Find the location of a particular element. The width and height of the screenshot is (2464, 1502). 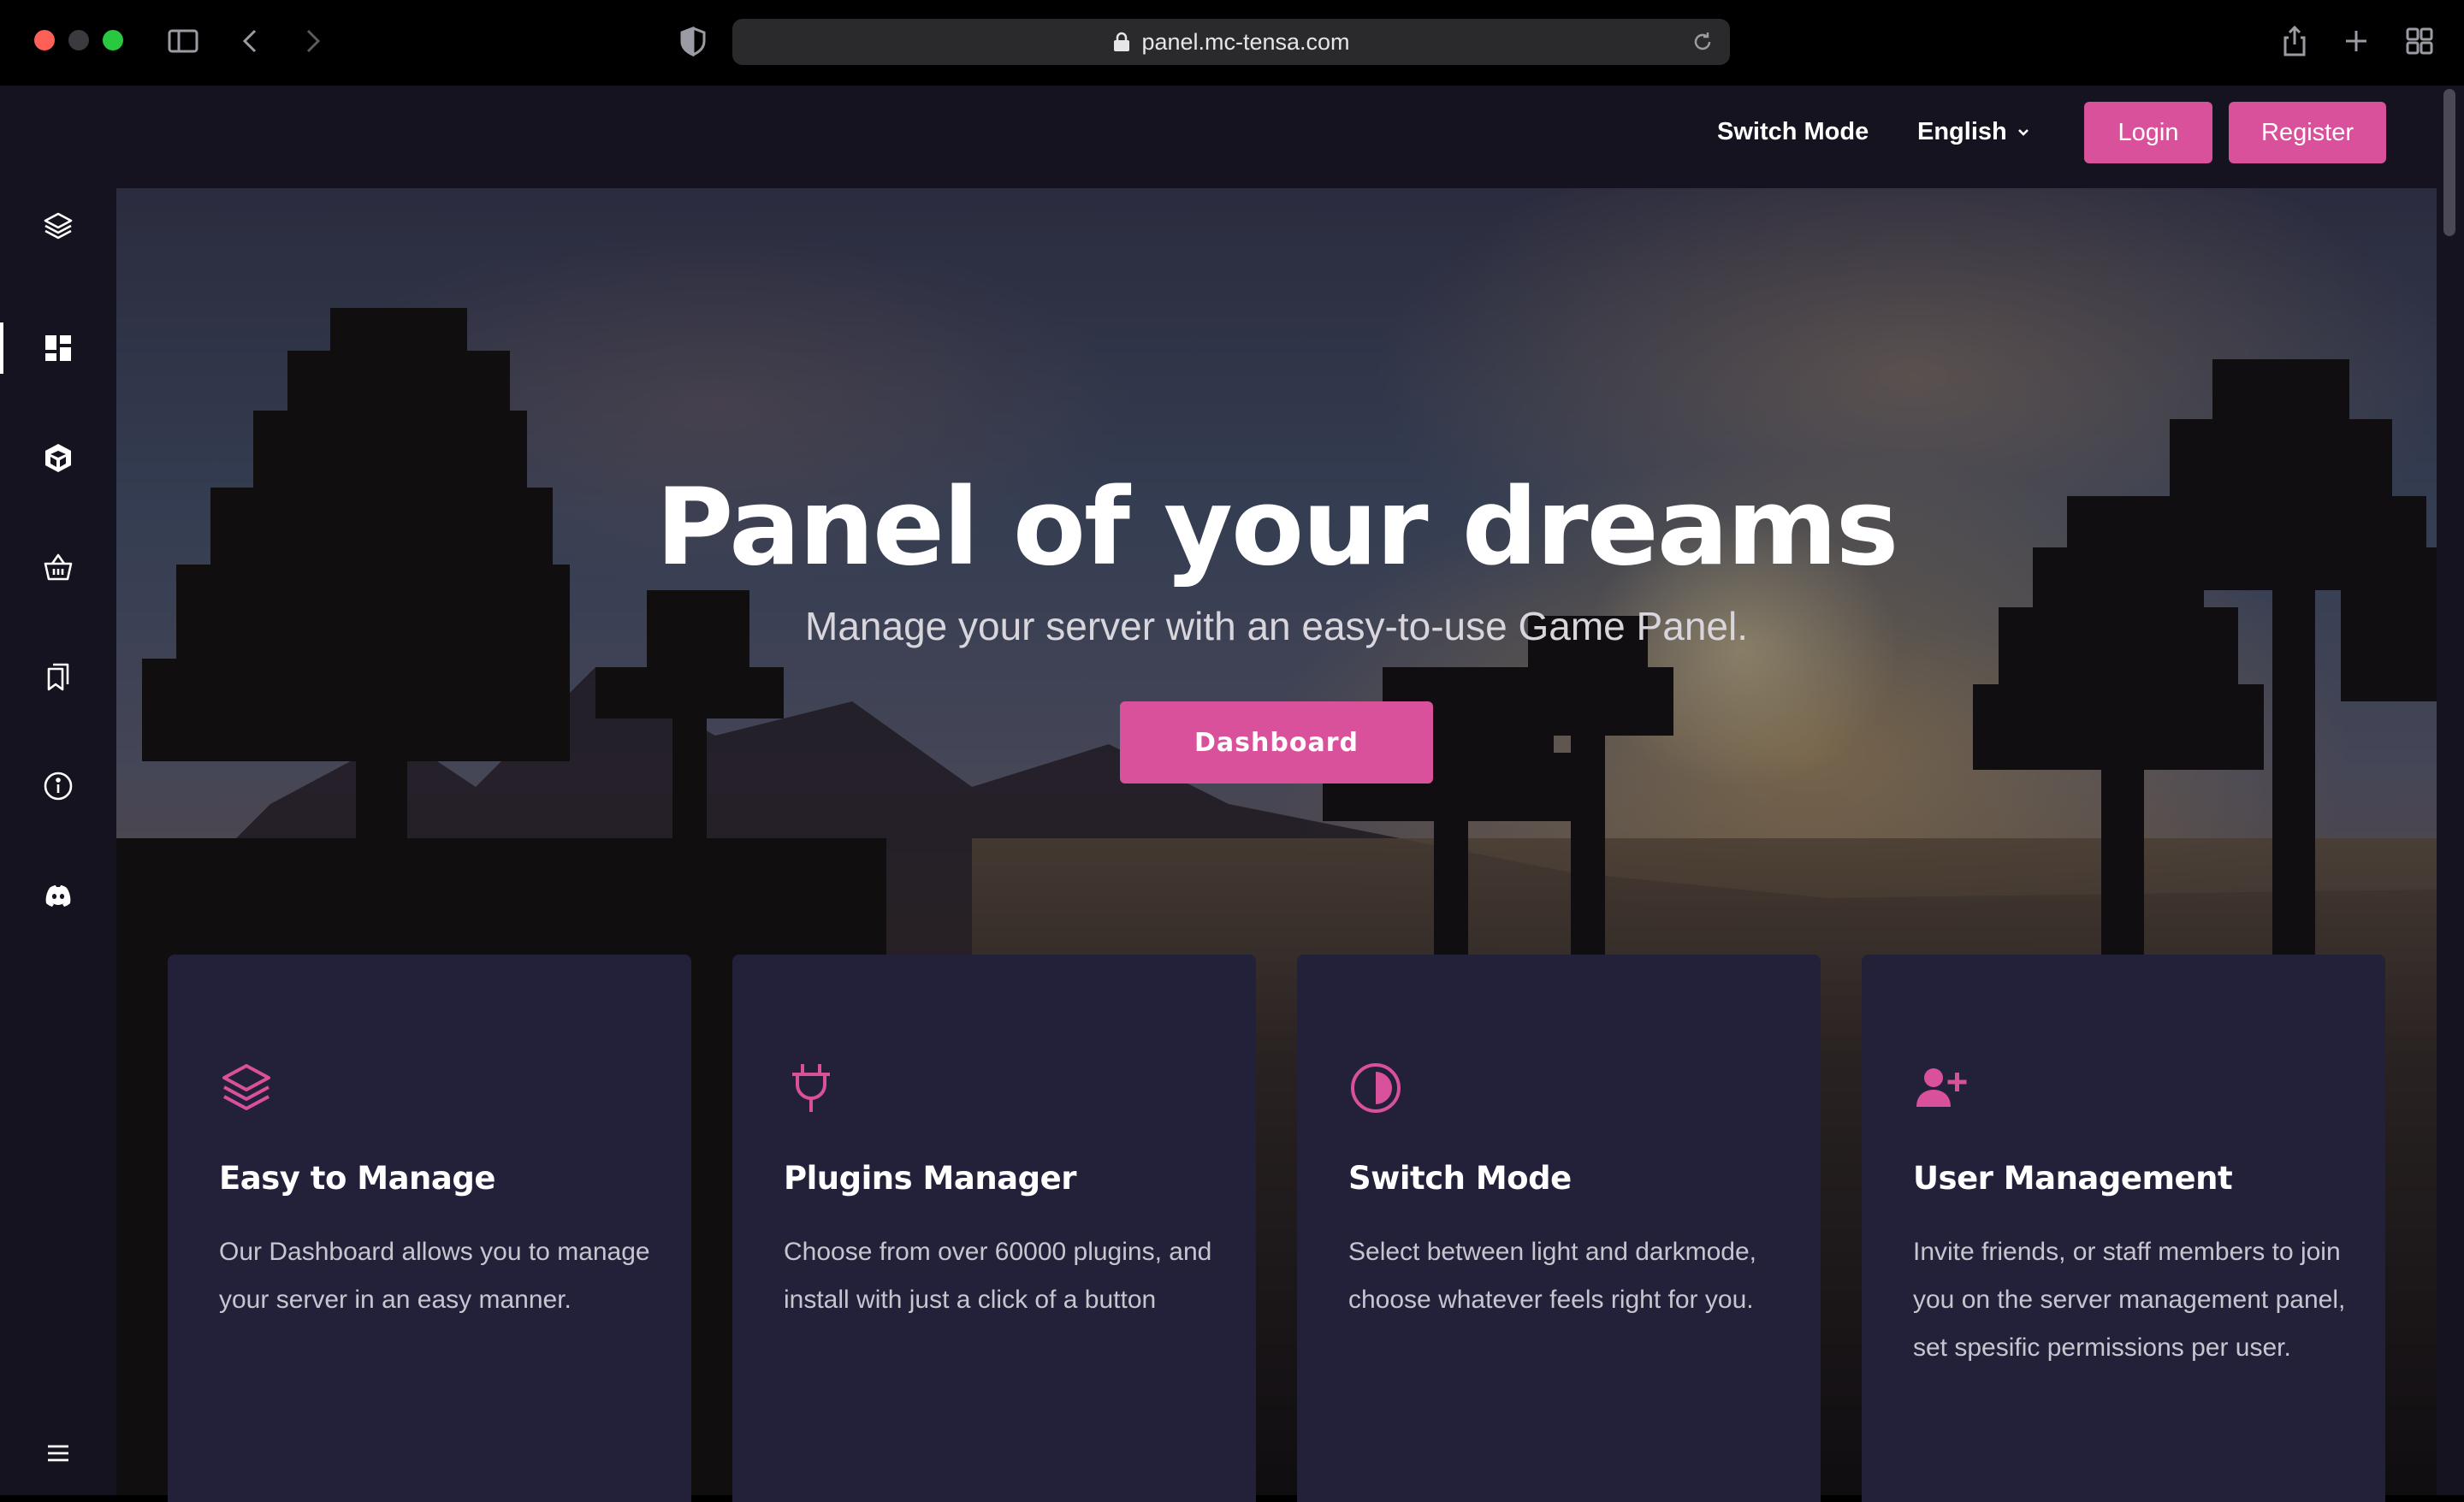

forward-icon is located at coordinates (311, 41).